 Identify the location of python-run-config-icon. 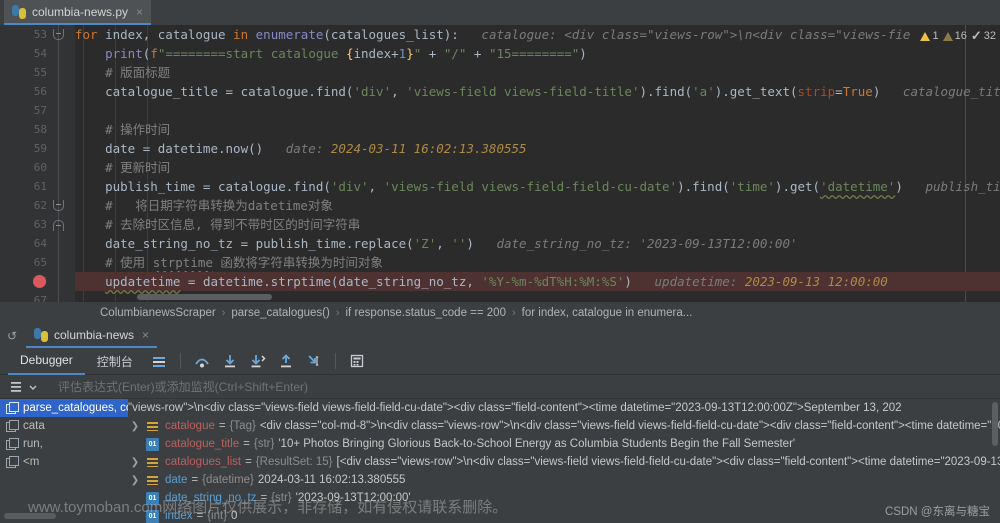
(41, 335).